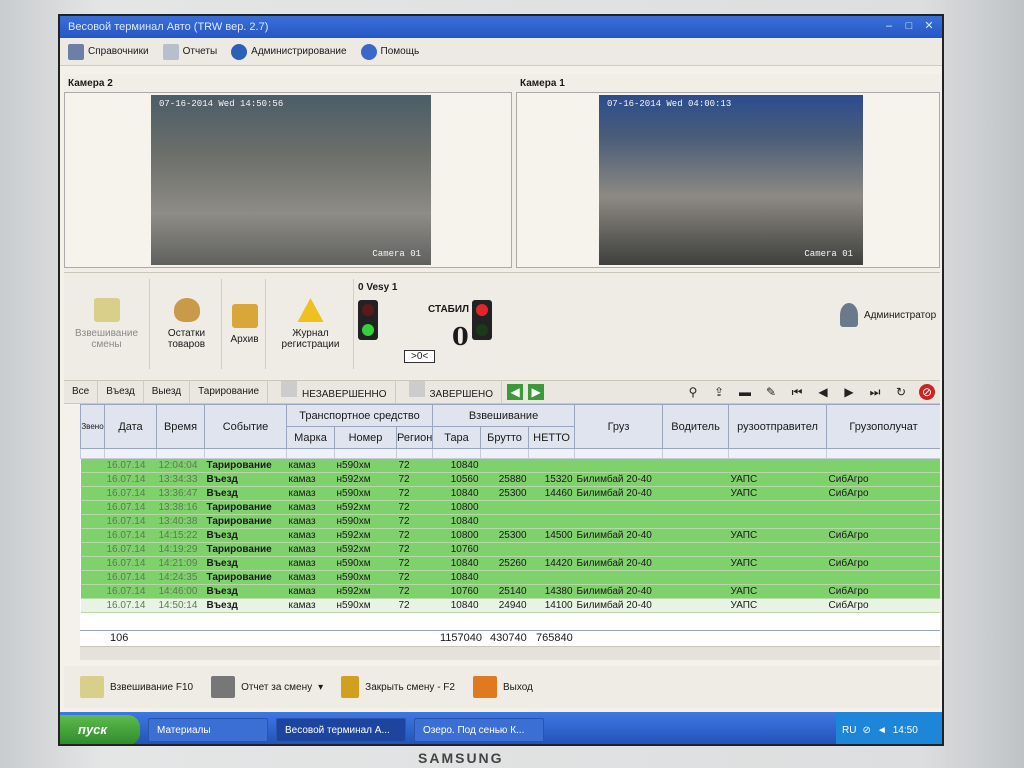 The image size is (1024, 768). Describe the element at coordinates (457, 437) in the screenshot. I see `tare-header: Тара` at that location.